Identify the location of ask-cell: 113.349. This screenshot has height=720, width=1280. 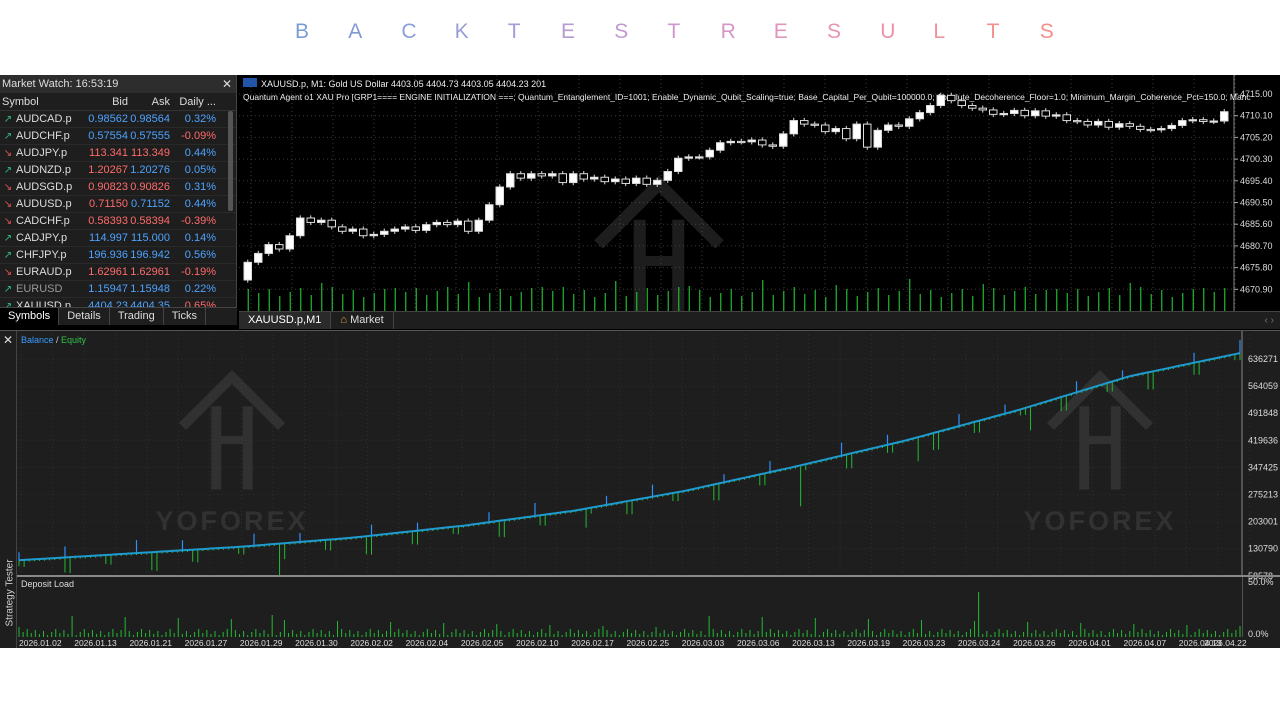
(150, 153).